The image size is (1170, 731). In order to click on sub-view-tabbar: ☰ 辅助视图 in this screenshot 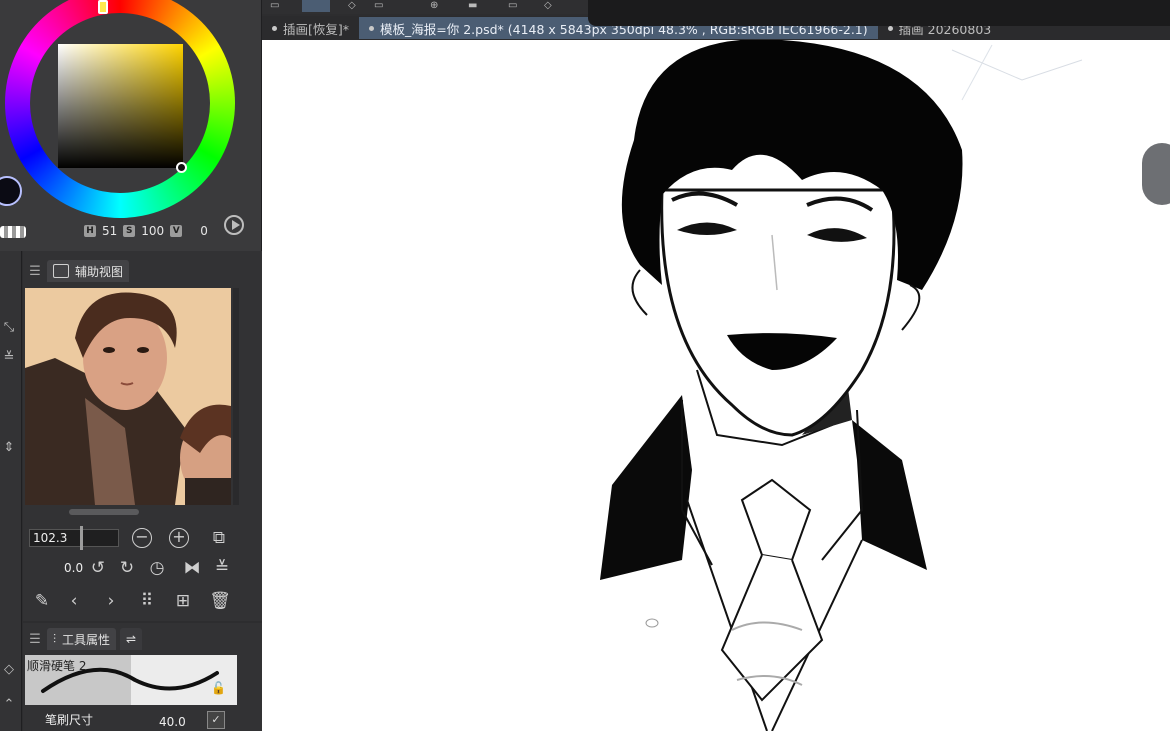, I will do `click(142, 271)`.